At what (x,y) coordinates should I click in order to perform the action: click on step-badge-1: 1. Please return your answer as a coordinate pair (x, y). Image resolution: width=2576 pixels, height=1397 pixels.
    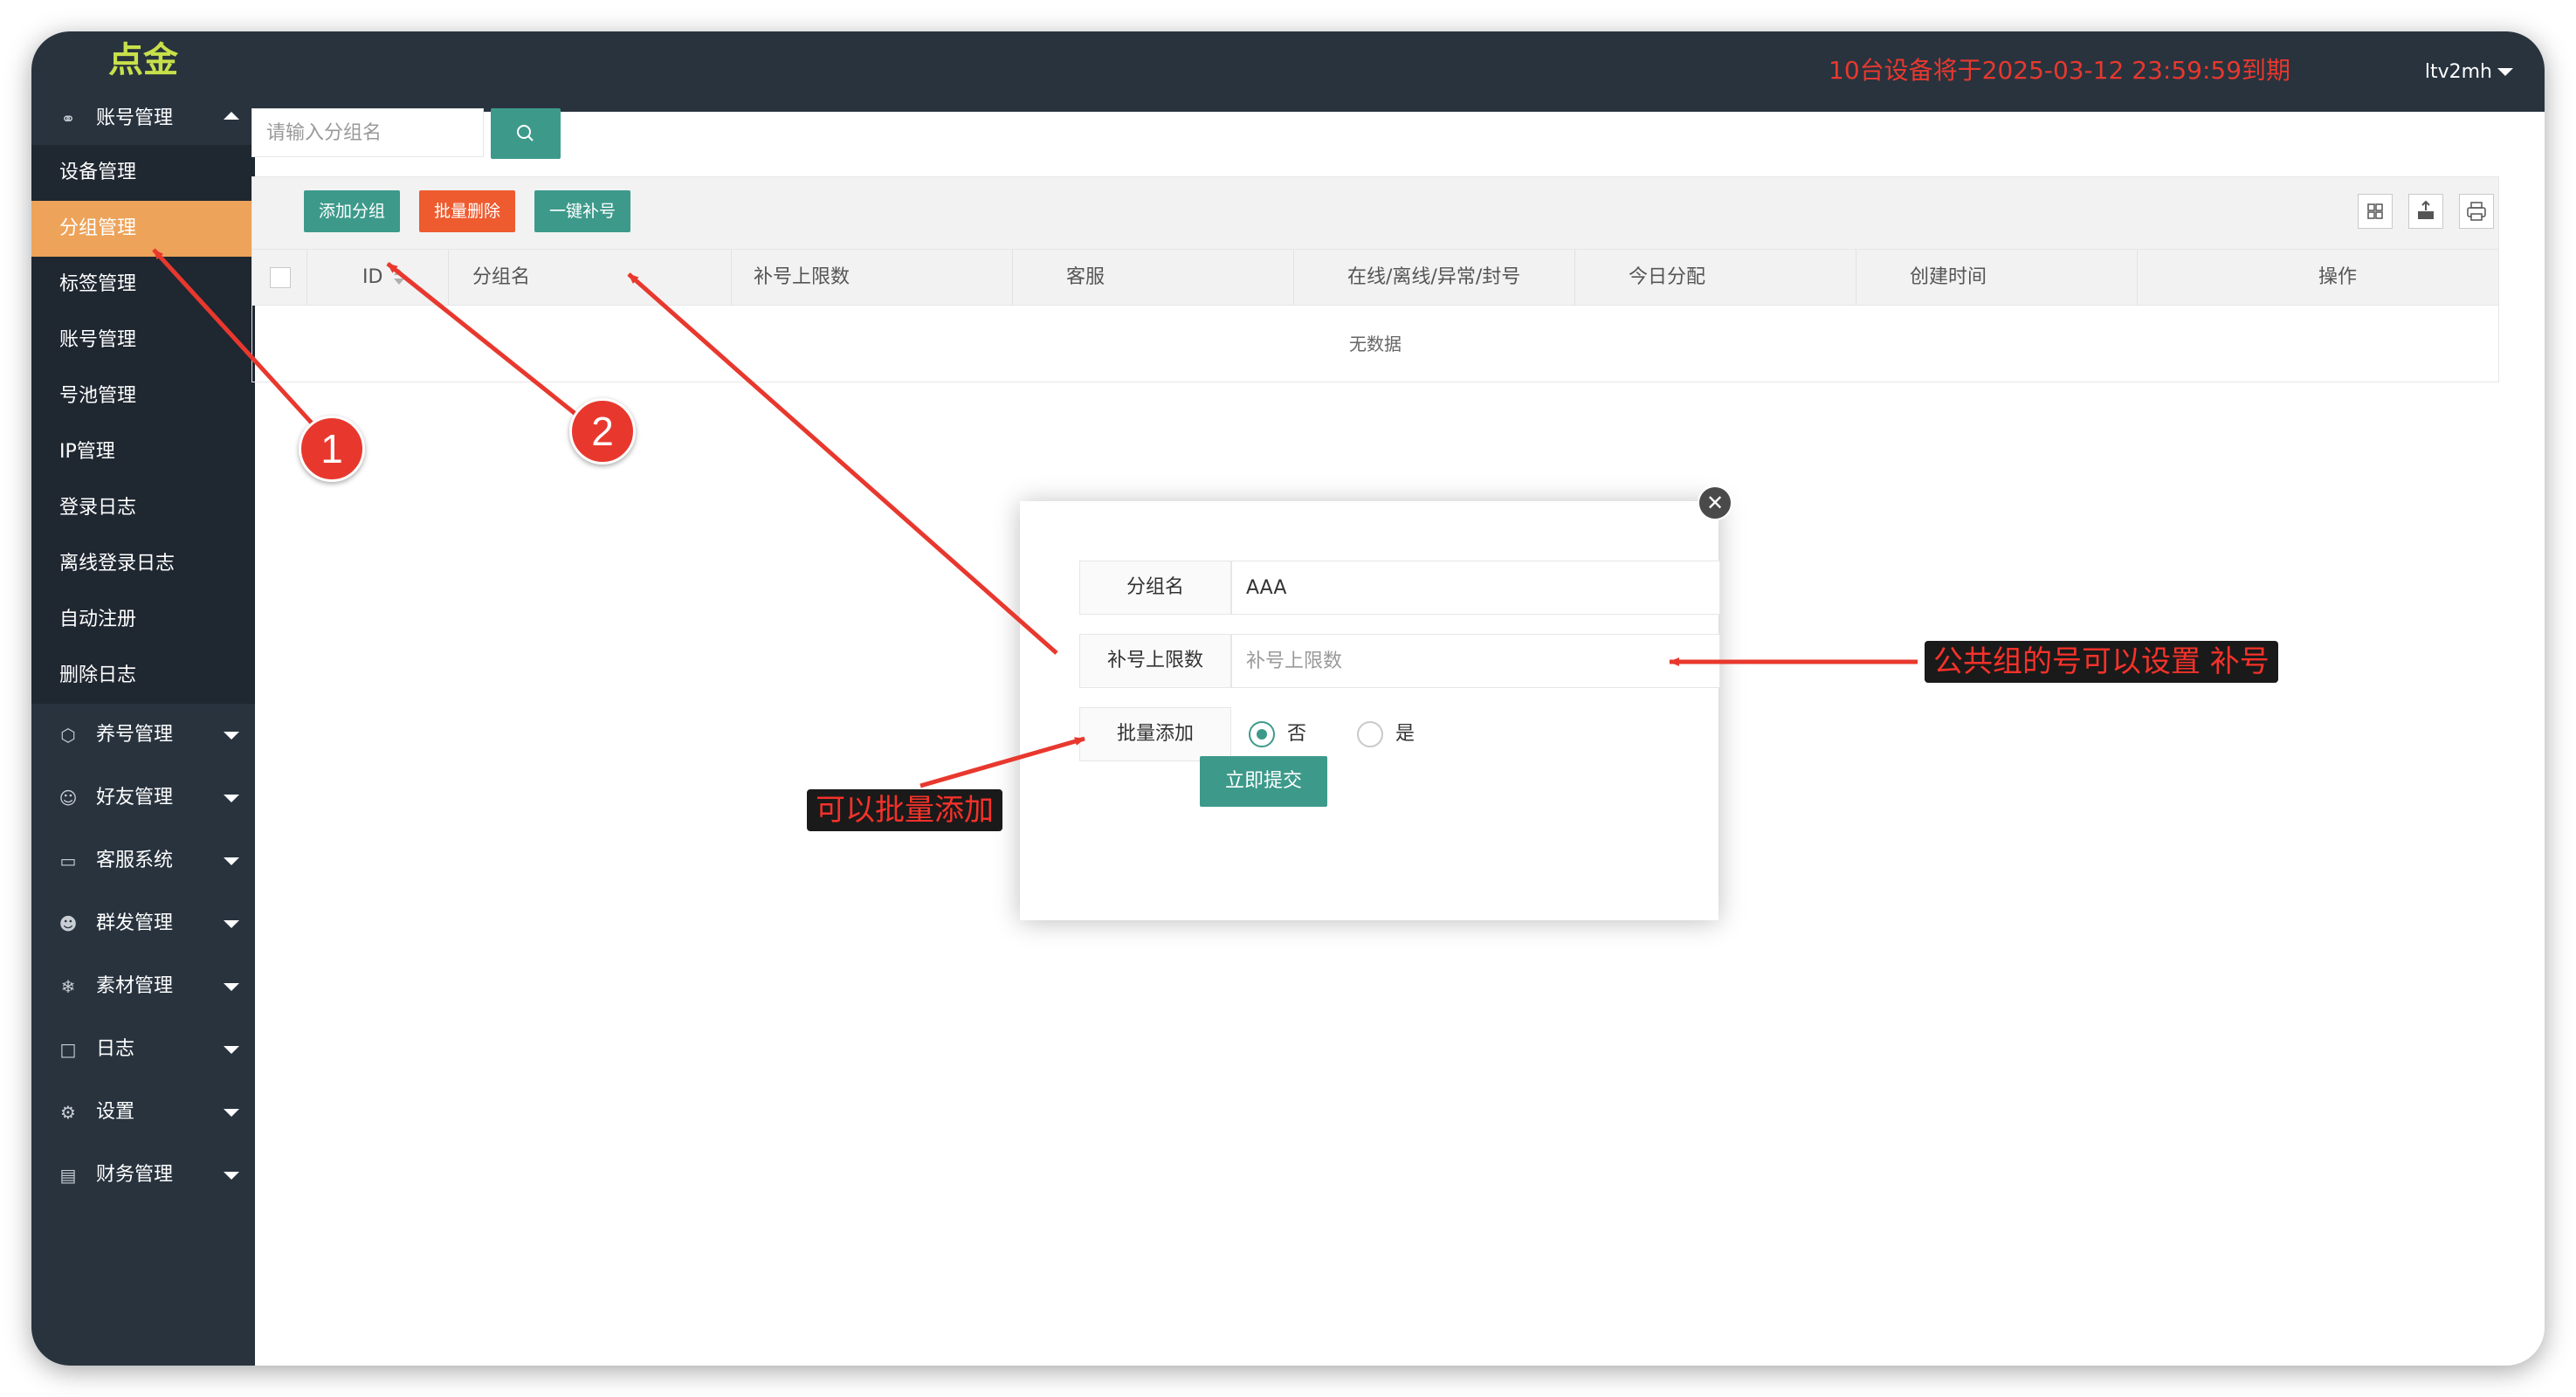
    Looking at the image, I should click on (332, 449).